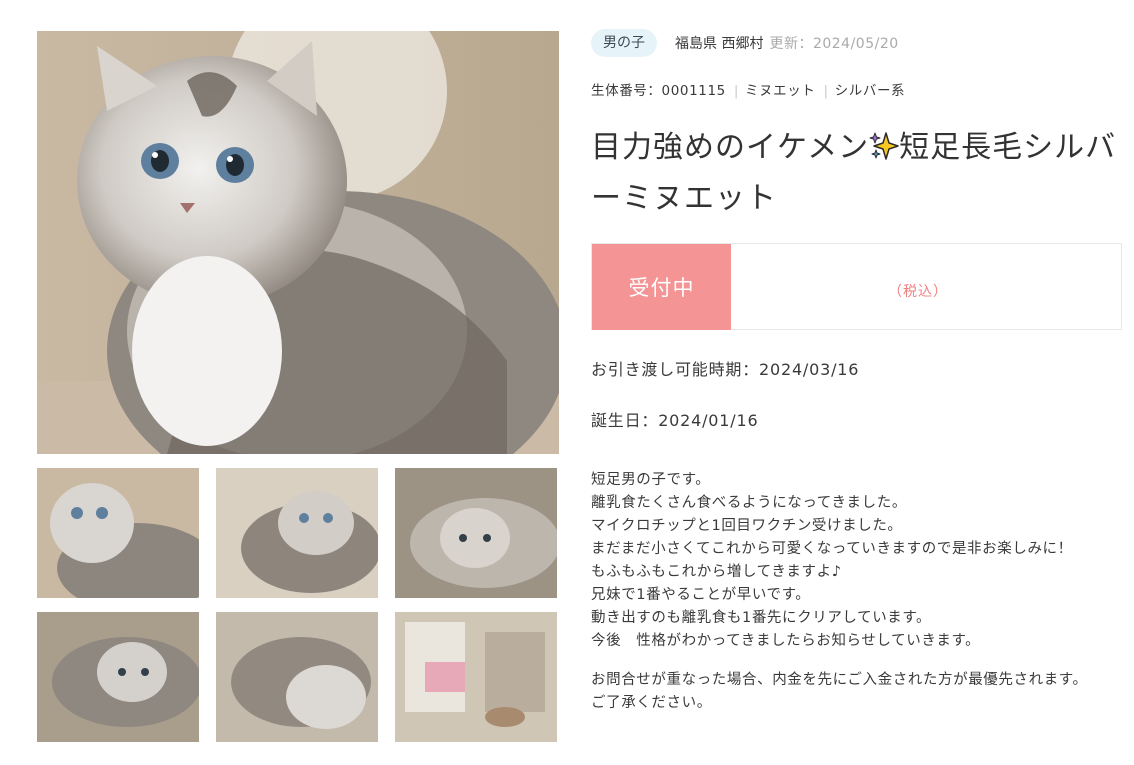 This screenshot has width=1134, height=765. Describe the element at coordinates (856, 173) in the screenshot. I see `page-title: 目力強めのイケメン 短足長毛シルバーミヌエット` at that location.